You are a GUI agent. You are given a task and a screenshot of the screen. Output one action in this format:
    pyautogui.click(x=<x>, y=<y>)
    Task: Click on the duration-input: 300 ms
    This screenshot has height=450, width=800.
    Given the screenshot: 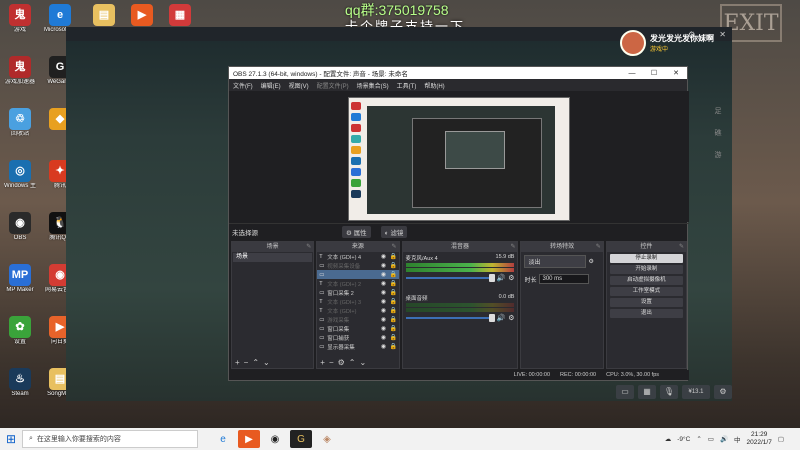 What is the action you would take?
    pyautogui.click(x=563, y=279)
    